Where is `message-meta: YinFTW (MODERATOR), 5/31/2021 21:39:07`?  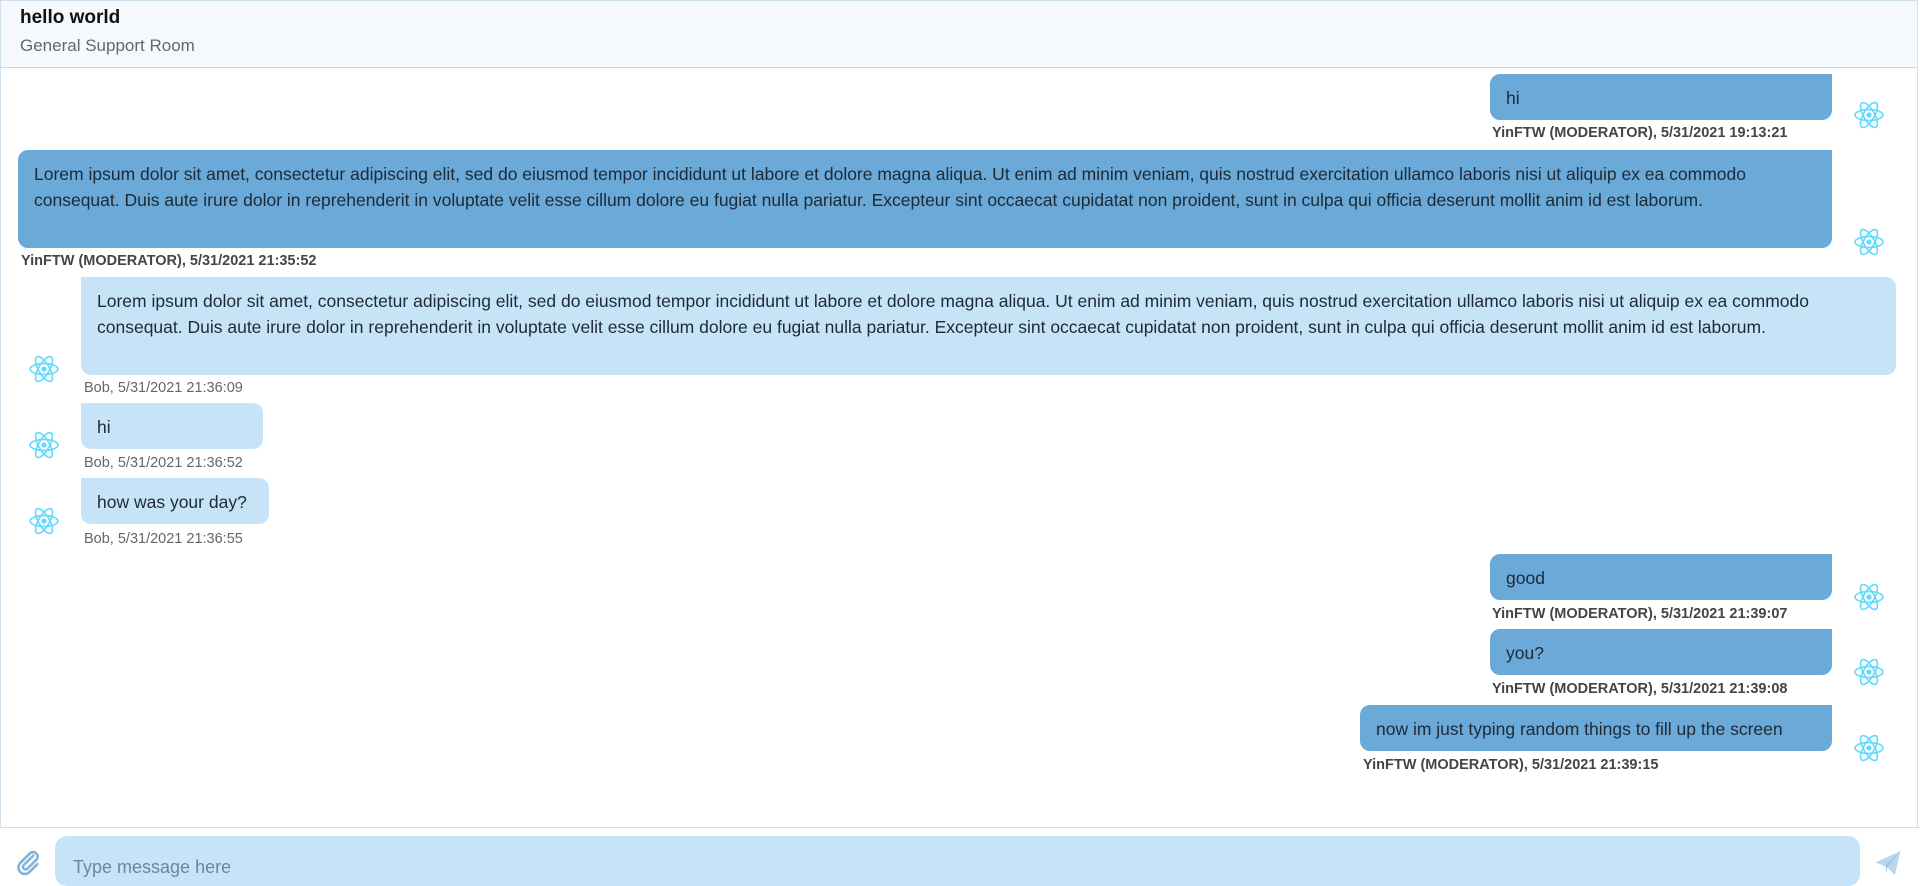
message-meta: YinFTW (MODERATOR), 5/31/2021 21:39:07 is located at coordinates (1640, 614).